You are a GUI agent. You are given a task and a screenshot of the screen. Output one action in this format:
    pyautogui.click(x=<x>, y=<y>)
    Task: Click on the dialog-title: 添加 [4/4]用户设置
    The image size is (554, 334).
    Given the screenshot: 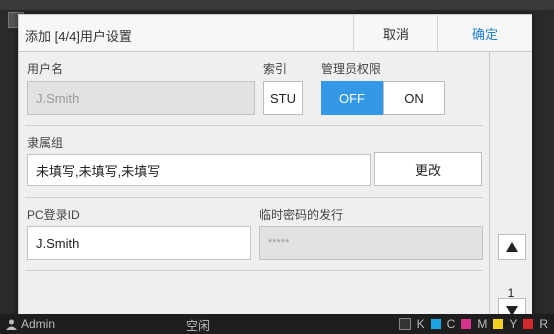 What is the action you would take?
    pyautogui.click(x=78, y=36)
    